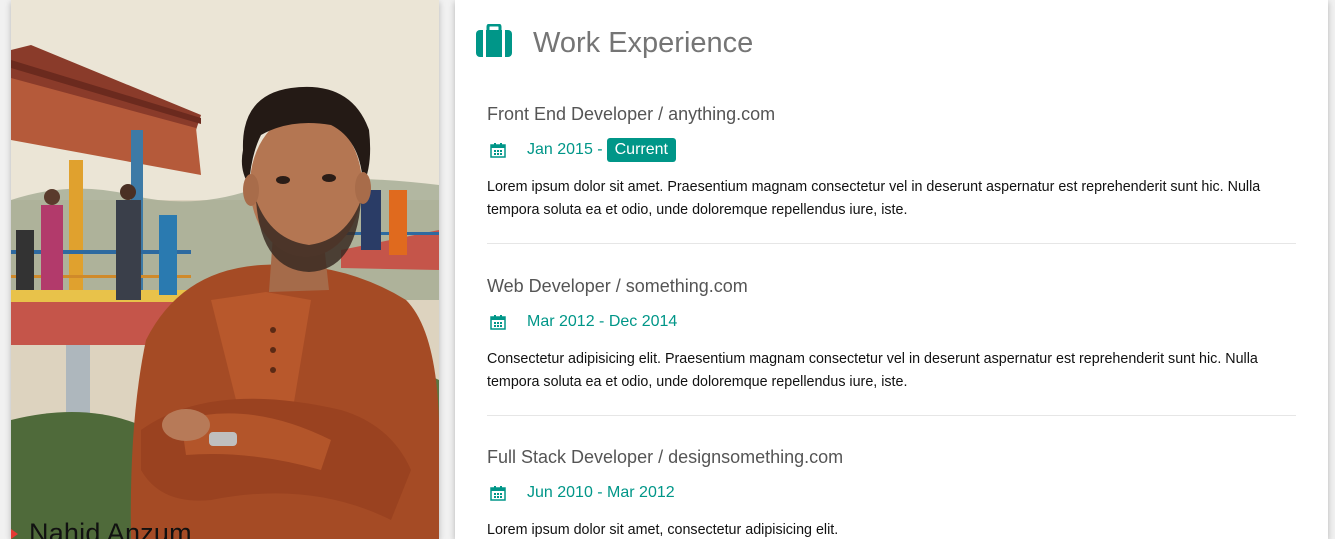 The image size is (1335, 539). What do you see at coordinates (110, 528) in the screenshot?
I see `profile-name: Nahid Anzum` at bounding box center [110, 528].